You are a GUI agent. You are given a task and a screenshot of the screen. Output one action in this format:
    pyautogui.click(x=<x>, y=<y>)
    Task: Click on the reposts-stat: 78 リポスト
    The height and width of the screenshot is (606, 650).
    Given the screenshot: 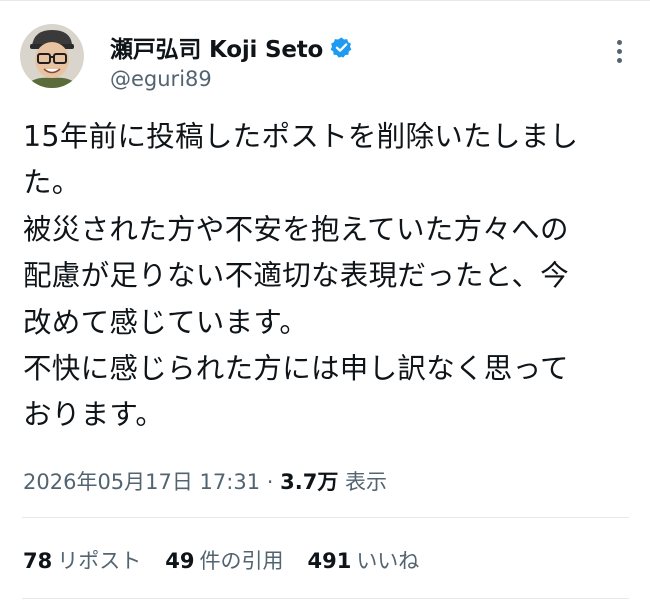 What is the action you would take?
    pyautogui.click(x=82, y=560)
    